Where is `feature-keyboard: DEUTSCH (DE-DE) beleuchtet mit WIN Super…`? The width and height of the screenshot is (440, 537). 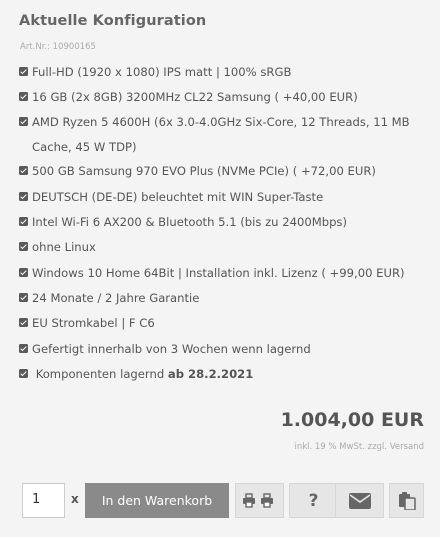
feature-keyboard: DEUTSCH (DE-DE) beleuchtet mit WIN Super… is located at coordinates (221, 197).